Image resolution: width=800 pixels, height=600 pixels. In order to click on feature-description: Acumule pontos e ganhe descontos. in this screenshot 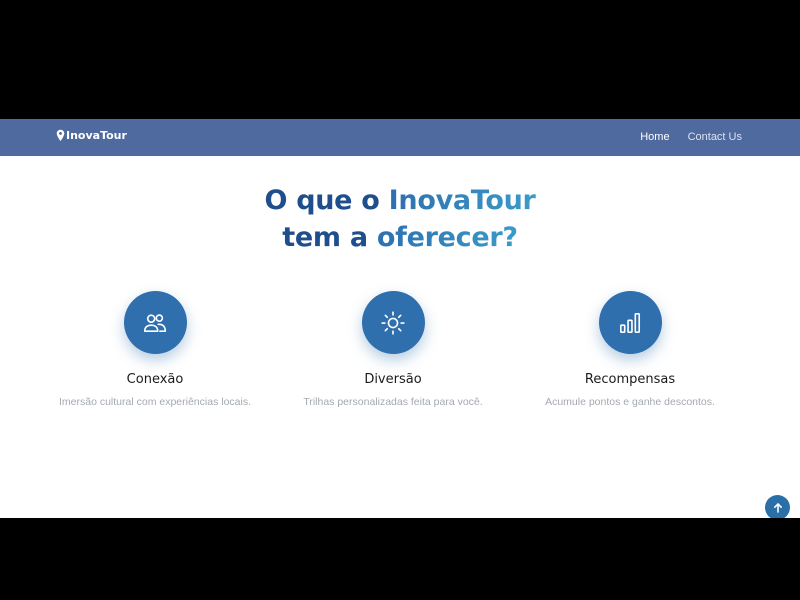, I will do `click(630, 402)`.